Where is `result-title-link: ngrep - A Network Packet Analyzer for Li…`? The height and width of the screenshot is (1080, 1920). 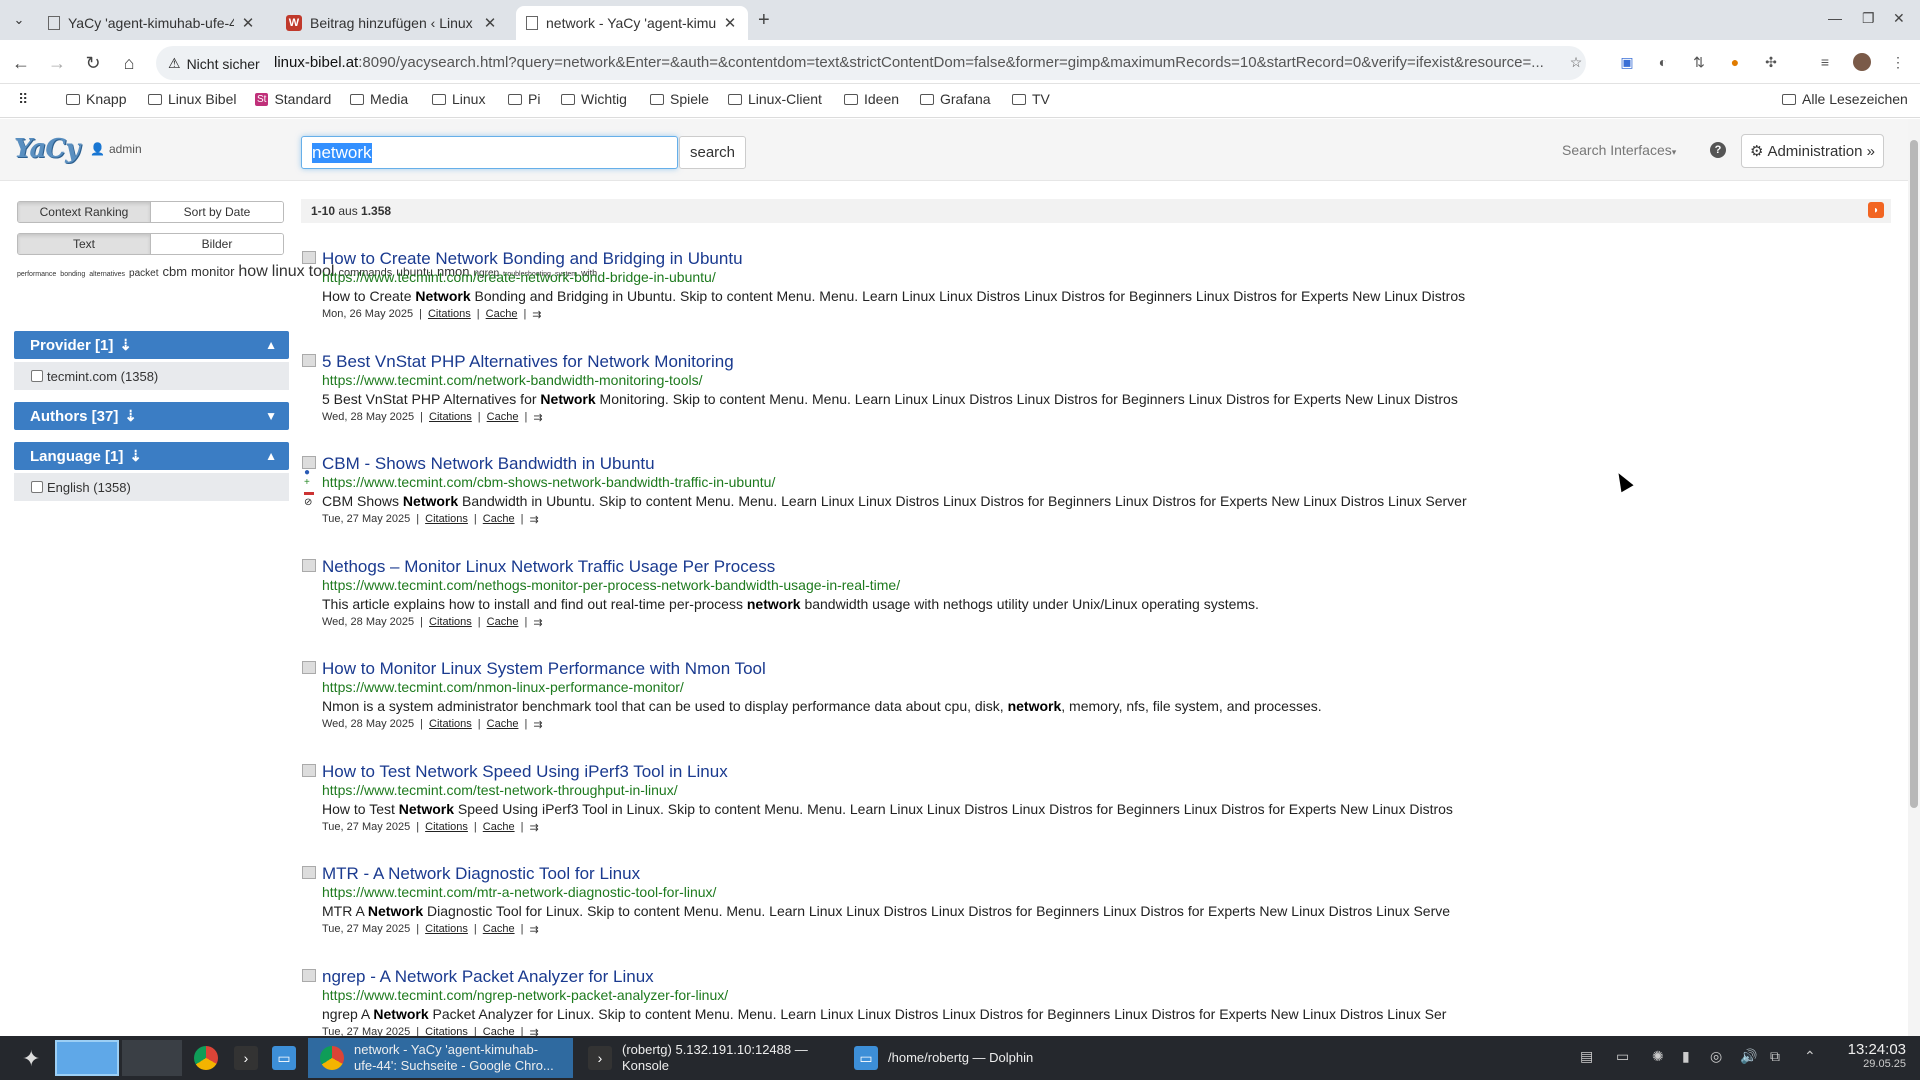
result-title-link: ngrep - A Network Packet Analyzer for Li… is located at coordinates (488, 977).